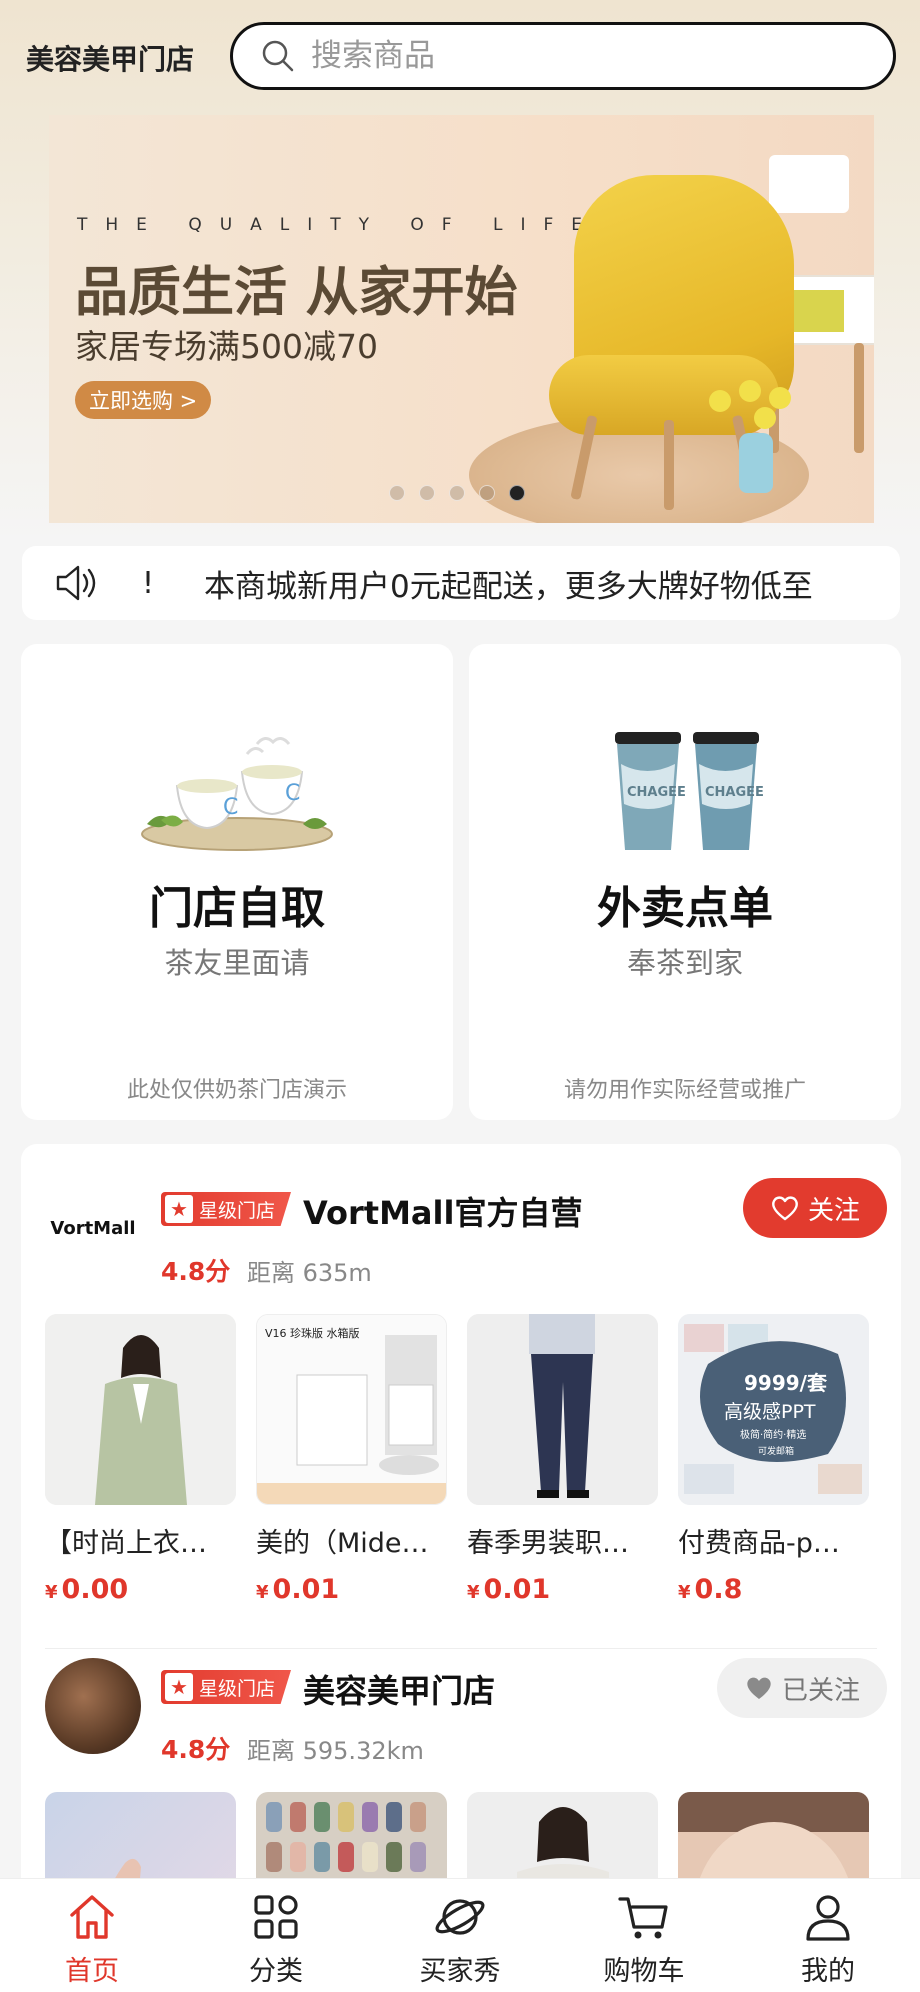  What do you see at coordinates (820, 1690) in the screenshot?
I see `follow-label: 已关注` at bounding box center [820, 1690].